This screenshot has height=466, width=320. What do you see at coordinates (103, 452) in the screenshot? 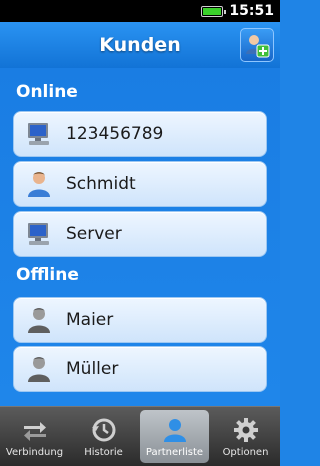
I see `tab-label: Historie` at bounding box center [103, 452].